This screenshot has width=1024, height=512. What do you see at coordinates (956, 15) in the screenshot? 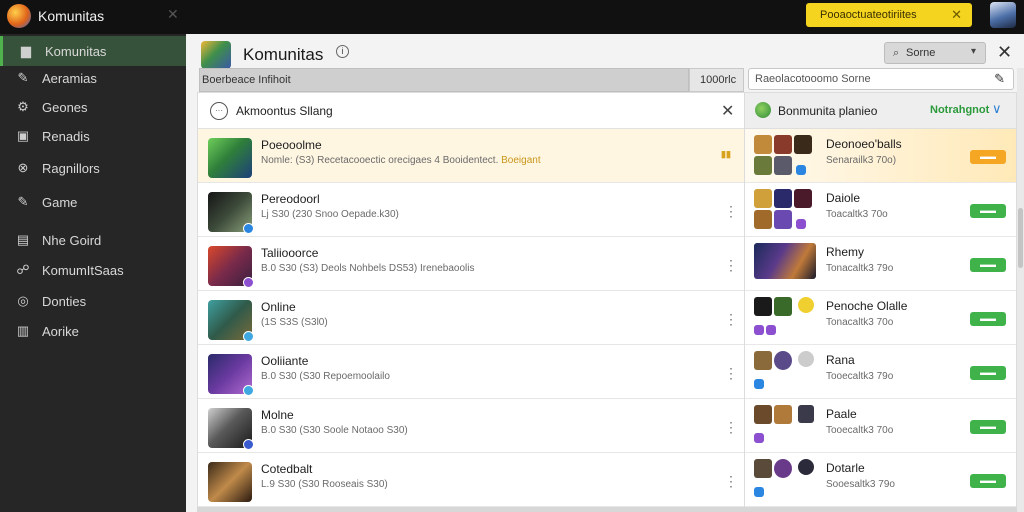
I see `notice-close-icon: ✕` at bounding box center [956, 15].